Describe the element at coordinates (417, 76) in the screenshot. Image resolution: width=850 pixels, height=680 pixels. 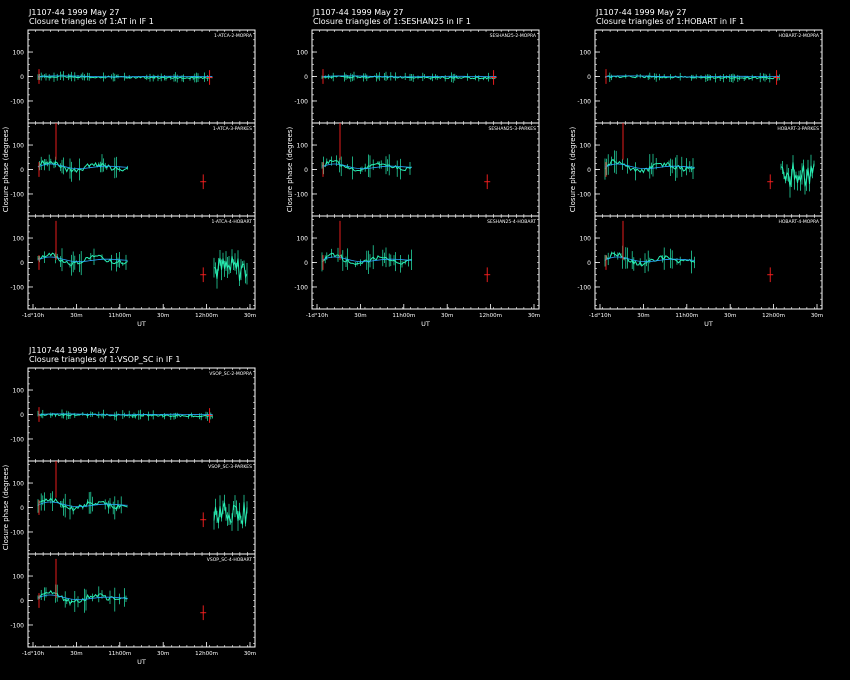
I see `panel-1: -100 0 100 SESHAN25-2-MOPRA` at that location.